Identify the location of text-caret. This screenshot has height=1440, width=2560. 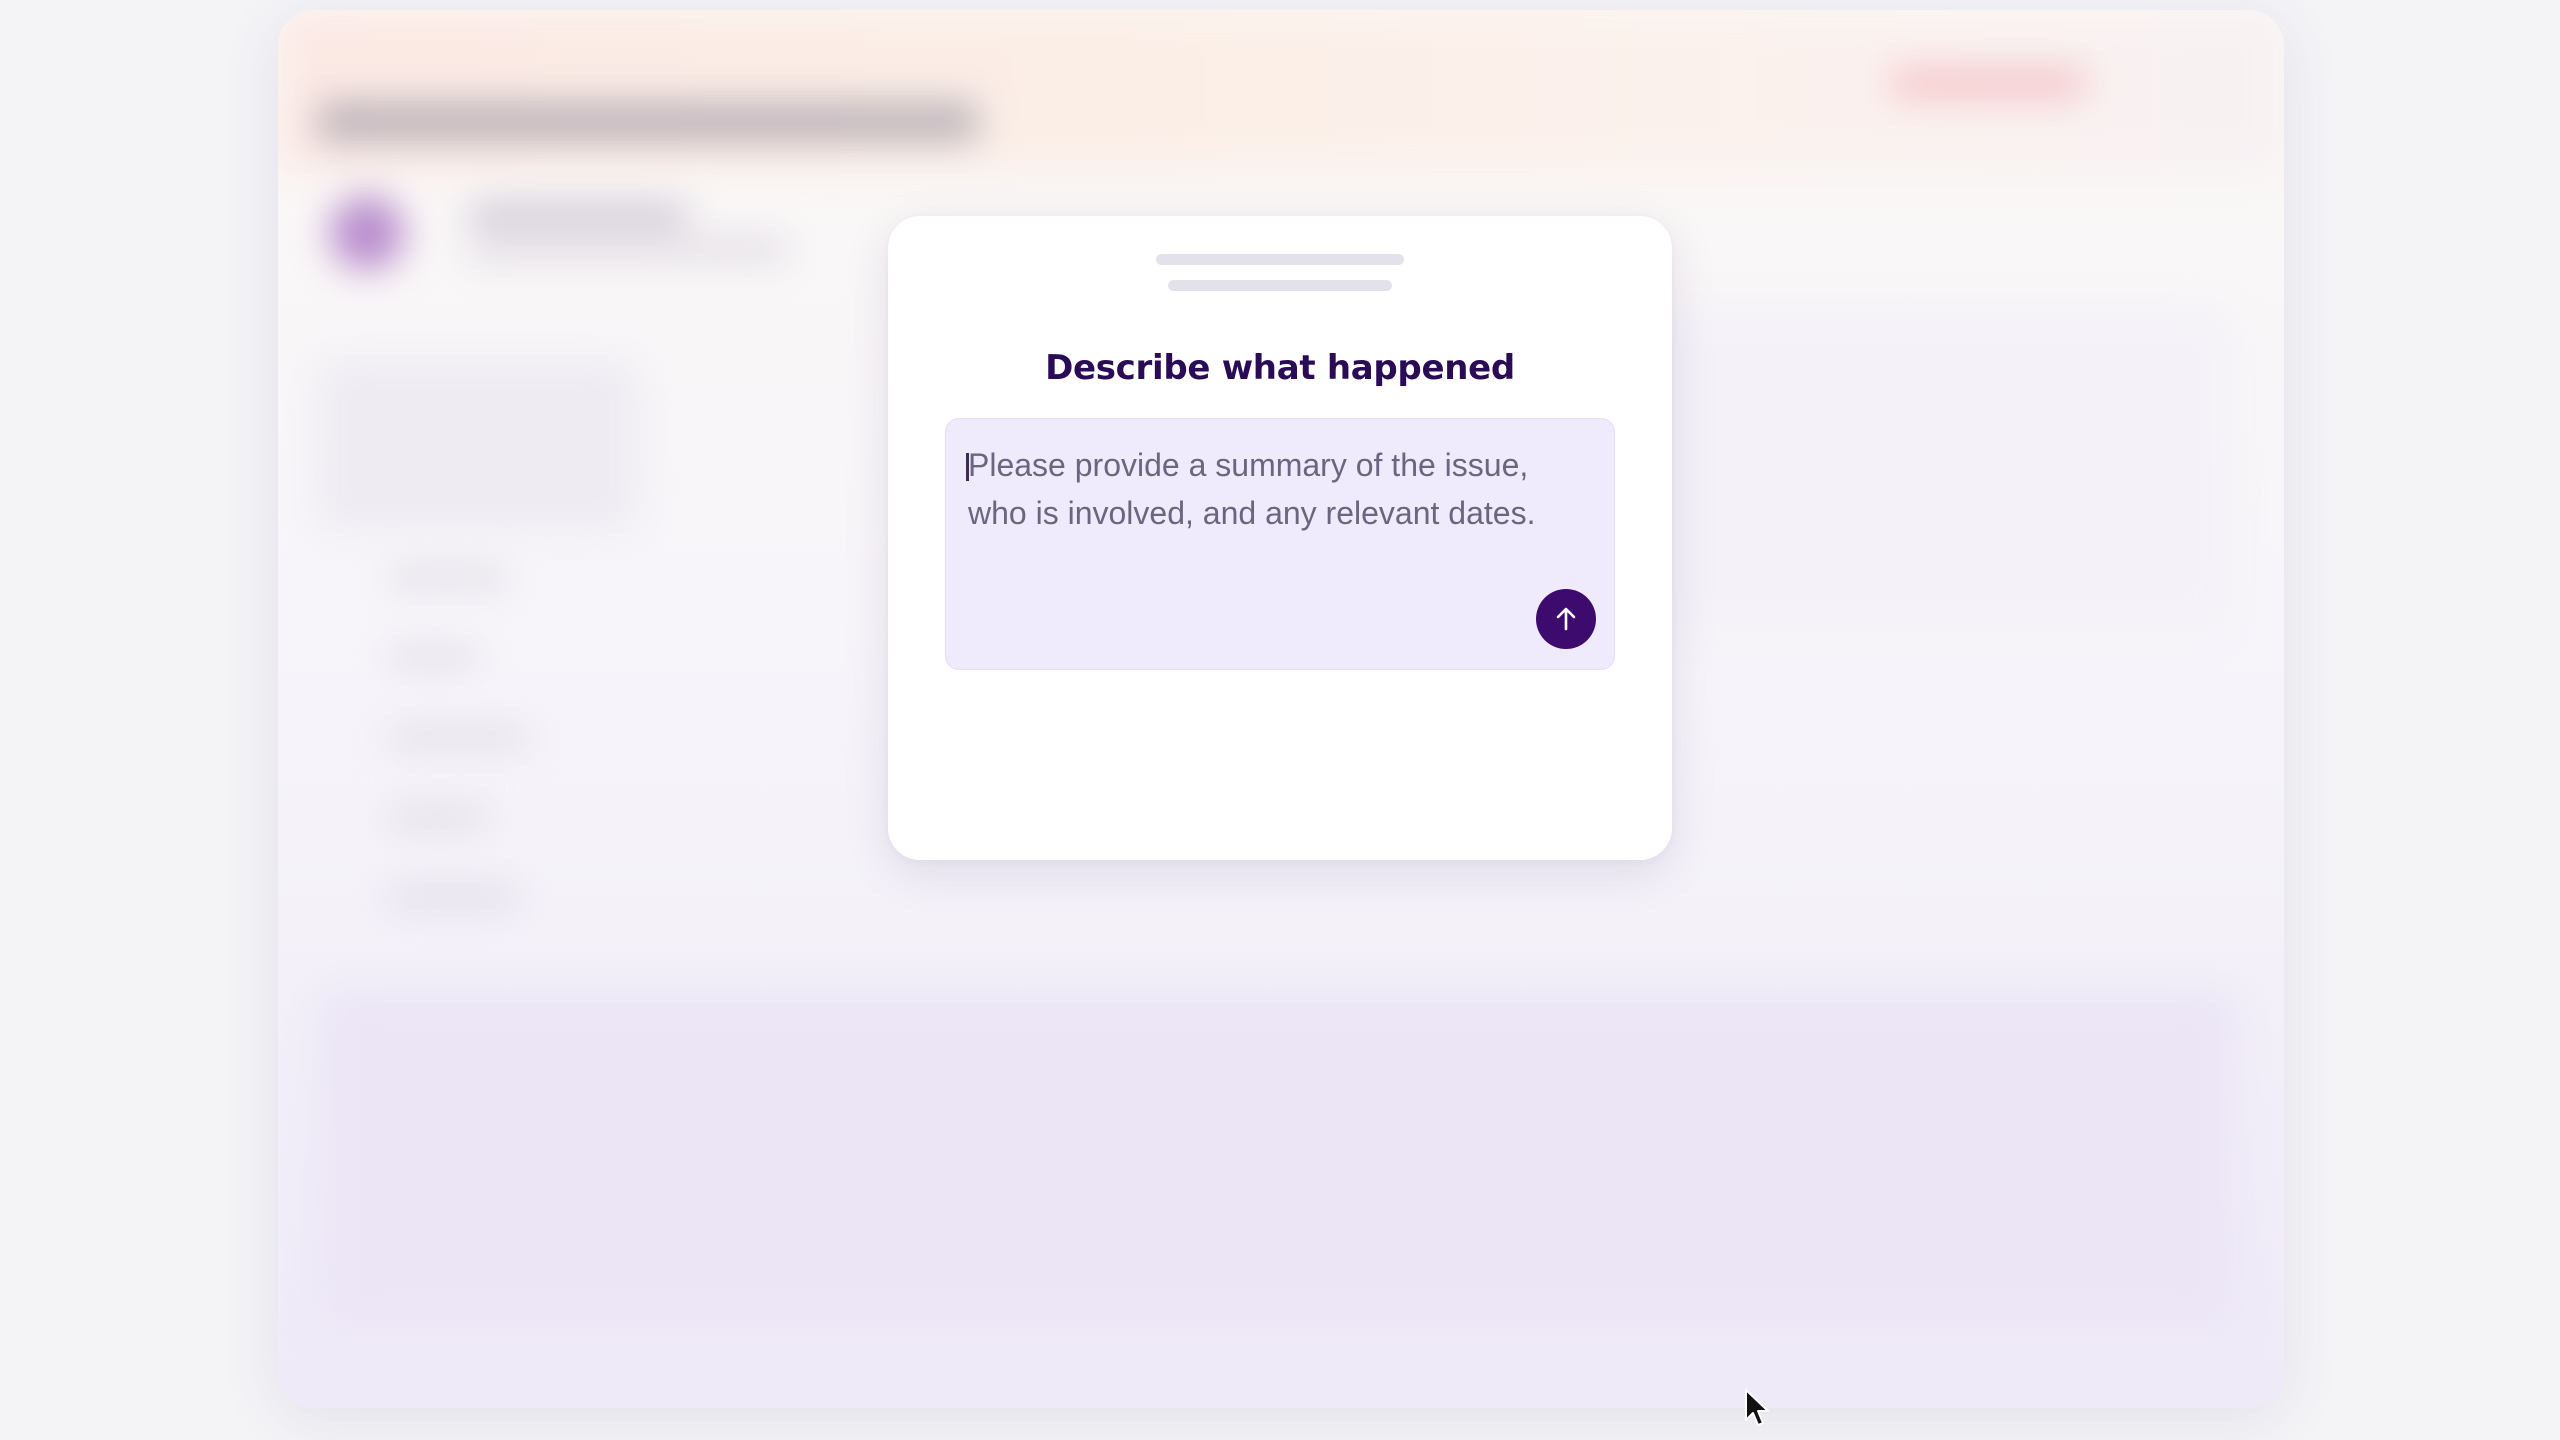
(967, 467).